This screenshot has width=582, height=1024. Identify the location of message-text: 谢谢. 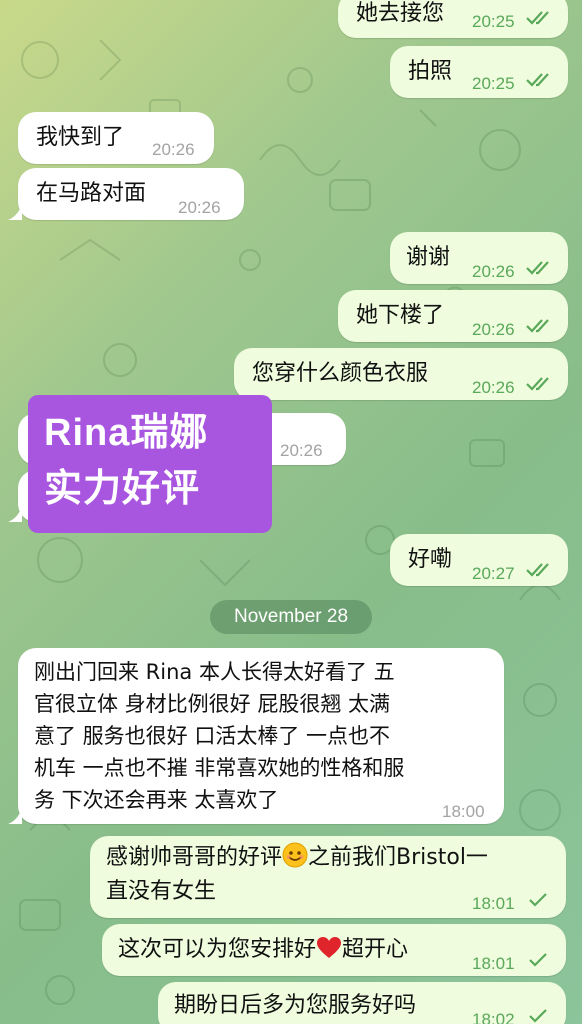
(428, 257).